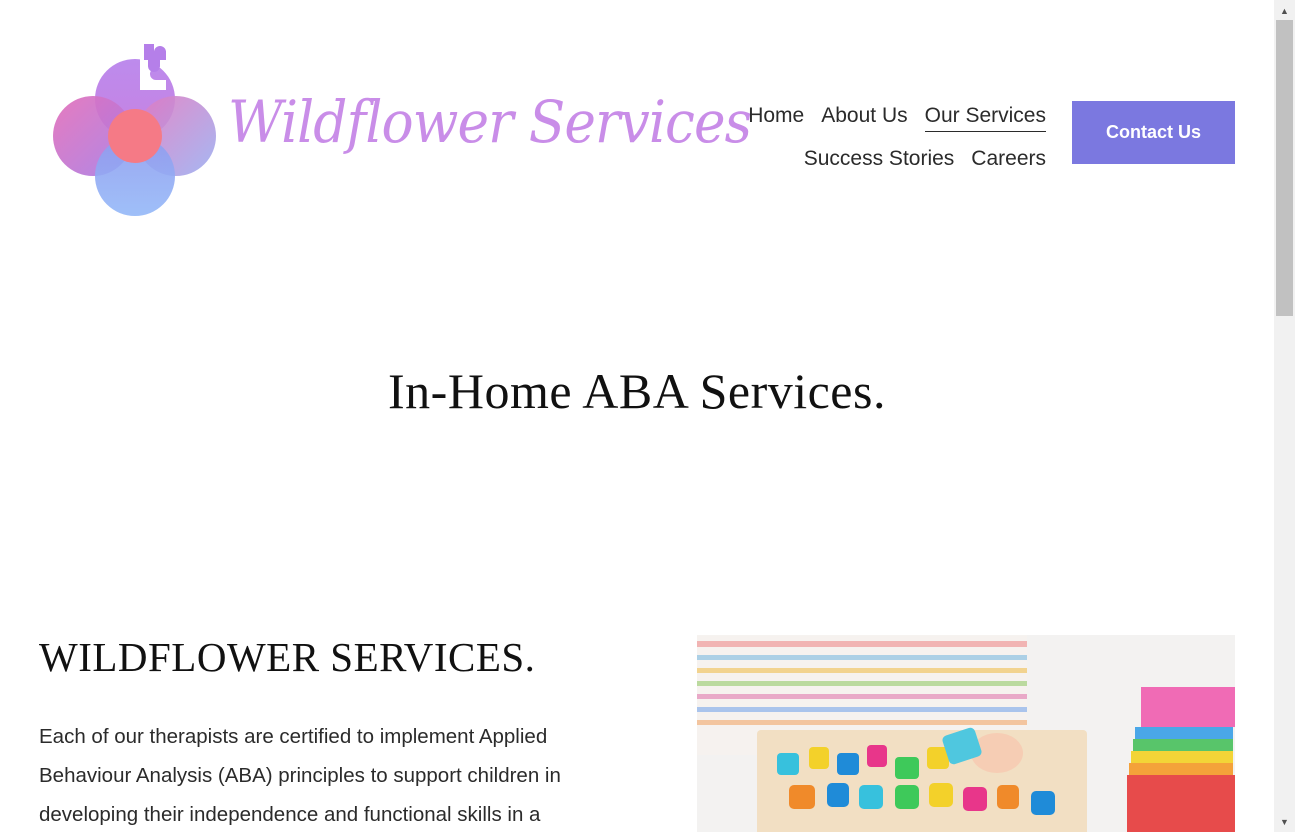 The width and height of the screenshot is (1295, 832). What do you see at coordinates (1284, 416) in the screenshot?
I see `vertical-scrollbar: ▲ ▼` at bounding box center [1284, 416].